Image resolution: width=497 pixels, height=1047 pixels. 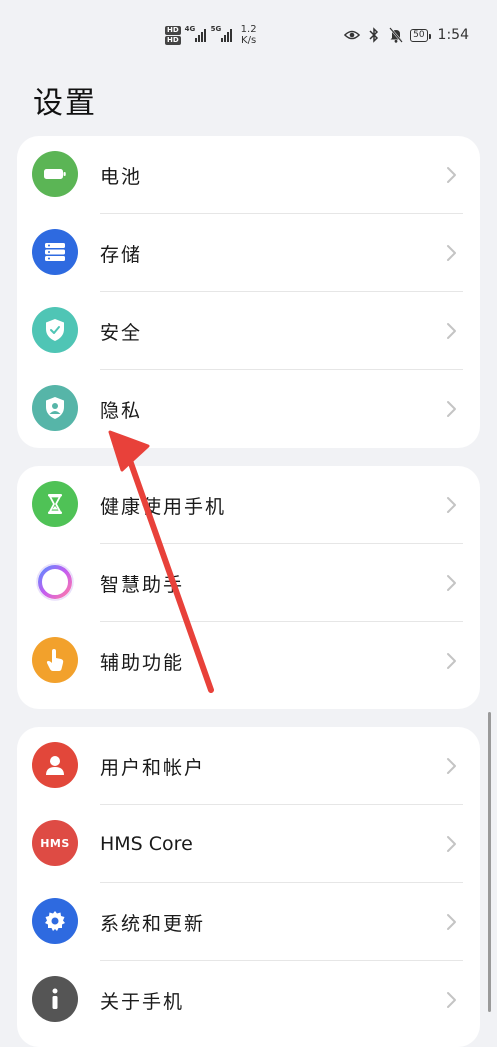 I want to click on settings-item-label: 关于手机, so click(x=142, y=1001).